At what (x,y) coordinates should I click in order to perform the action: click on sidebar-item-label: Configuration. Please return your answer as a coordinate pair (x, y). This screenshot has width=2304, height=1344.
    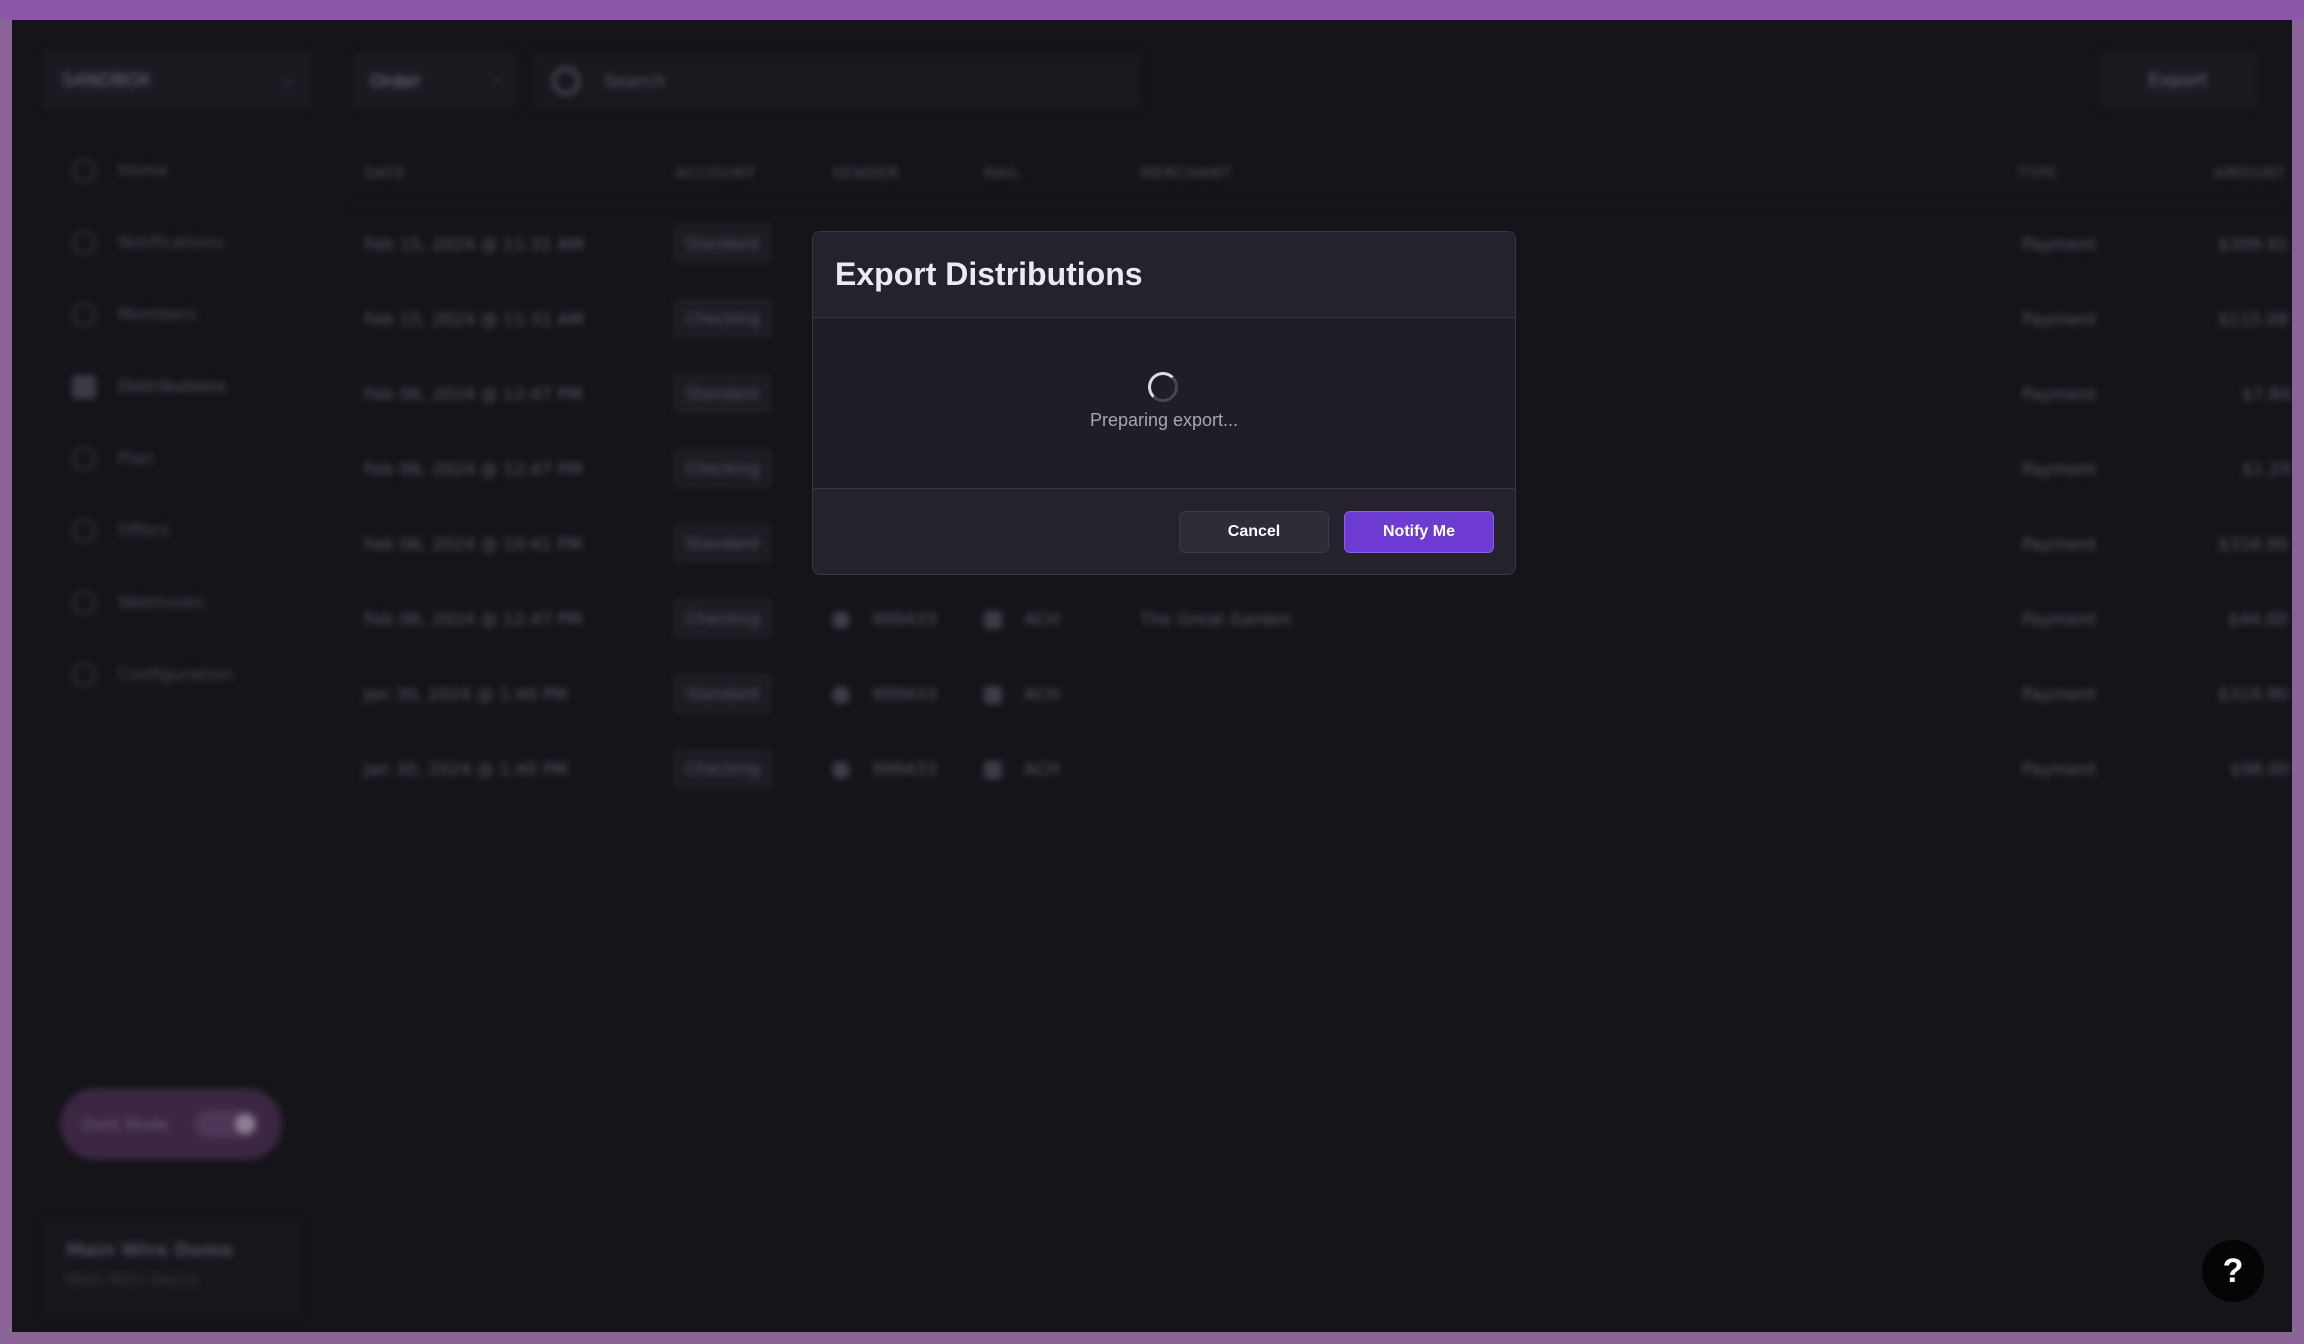
    Looking at the image, I should click on (176, 675).